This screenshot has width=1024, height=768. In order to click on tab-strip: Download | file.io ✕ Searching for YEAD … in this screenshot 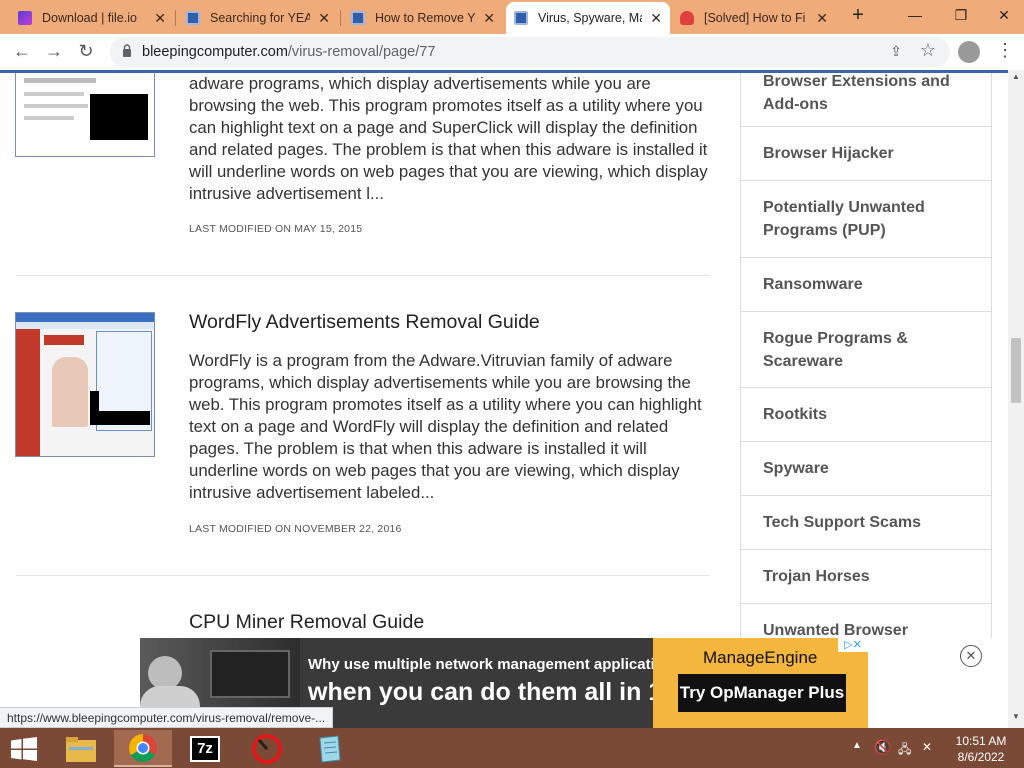, I will do `click(512, 17)`.